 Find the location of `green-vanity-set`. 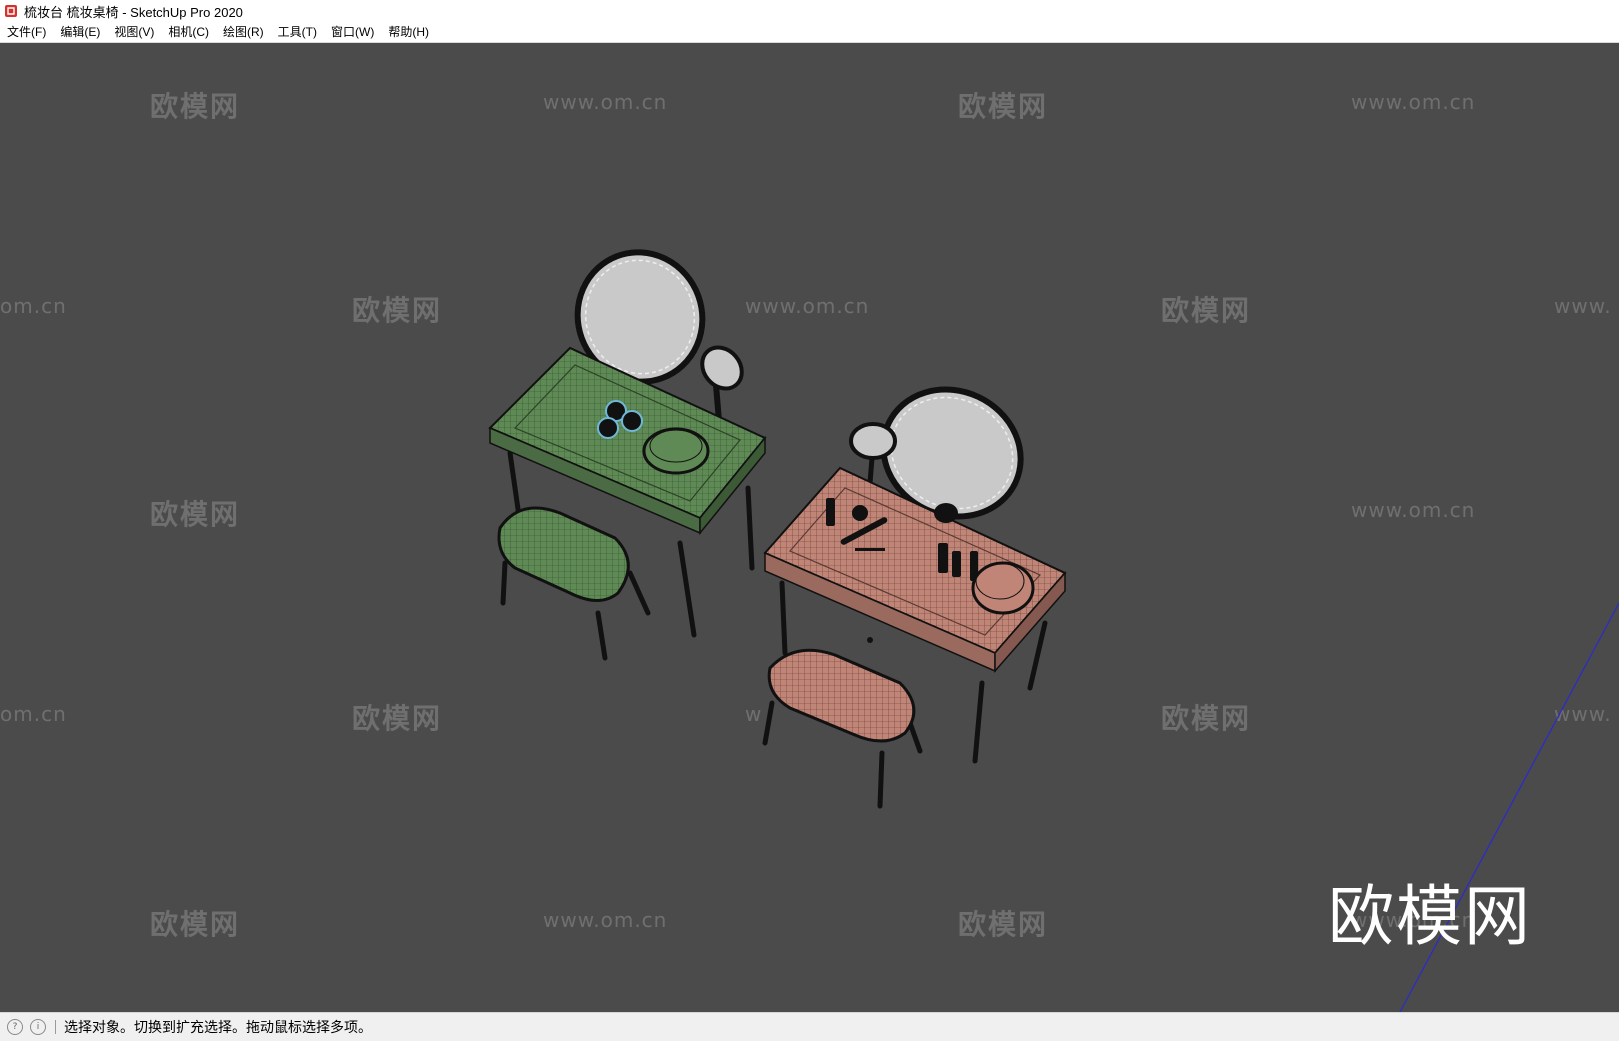

green-vanity-set is located at coordinates (627, 448).